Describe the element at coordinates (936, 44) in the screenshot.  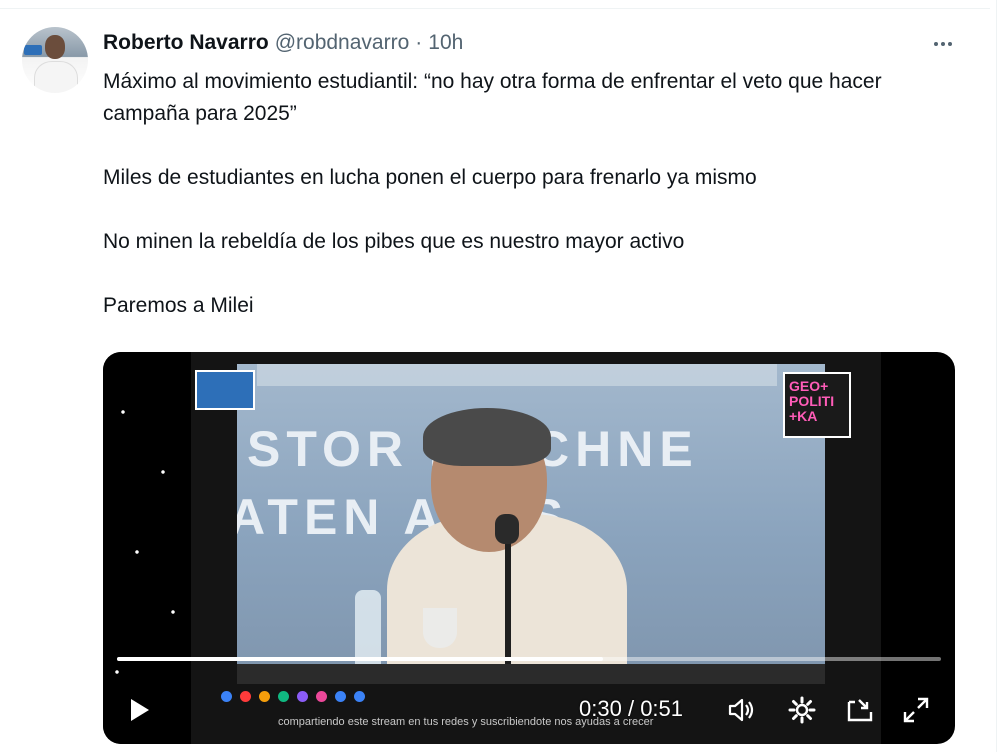
I see `more-horizontal-icon` at that location.